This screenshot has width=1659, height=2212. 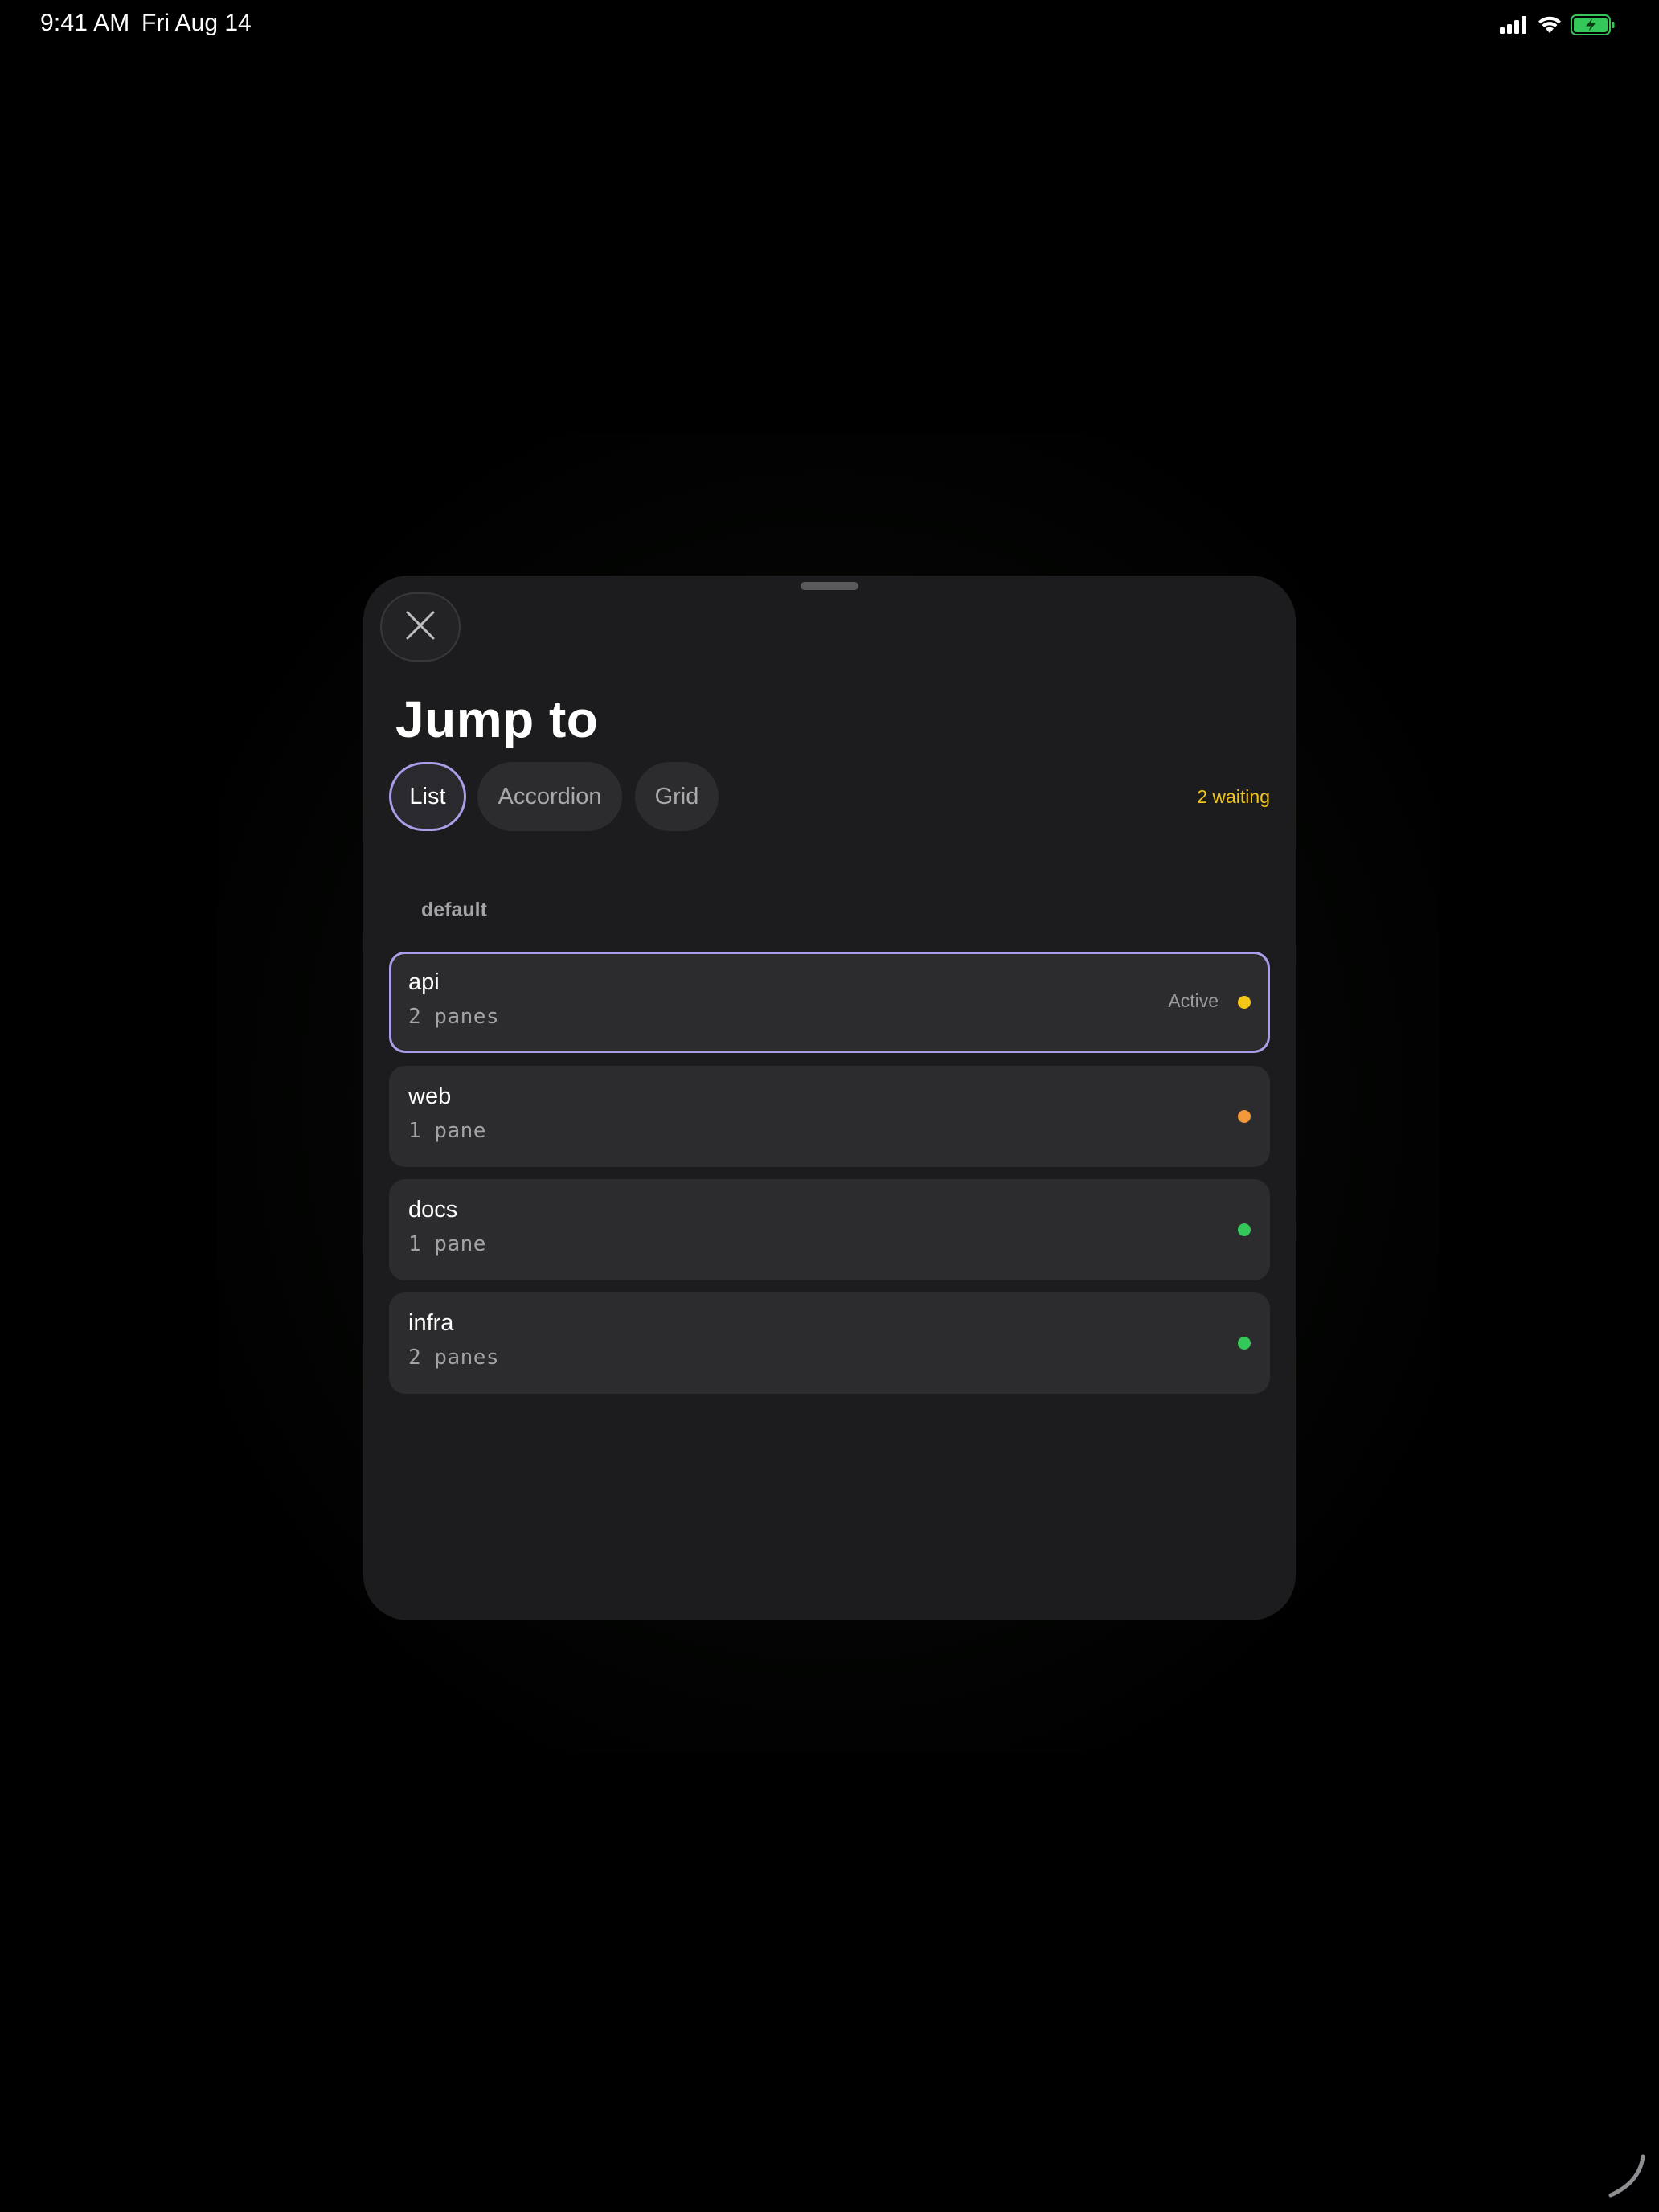 I want to click on close-button, so click(x=421, y=627).